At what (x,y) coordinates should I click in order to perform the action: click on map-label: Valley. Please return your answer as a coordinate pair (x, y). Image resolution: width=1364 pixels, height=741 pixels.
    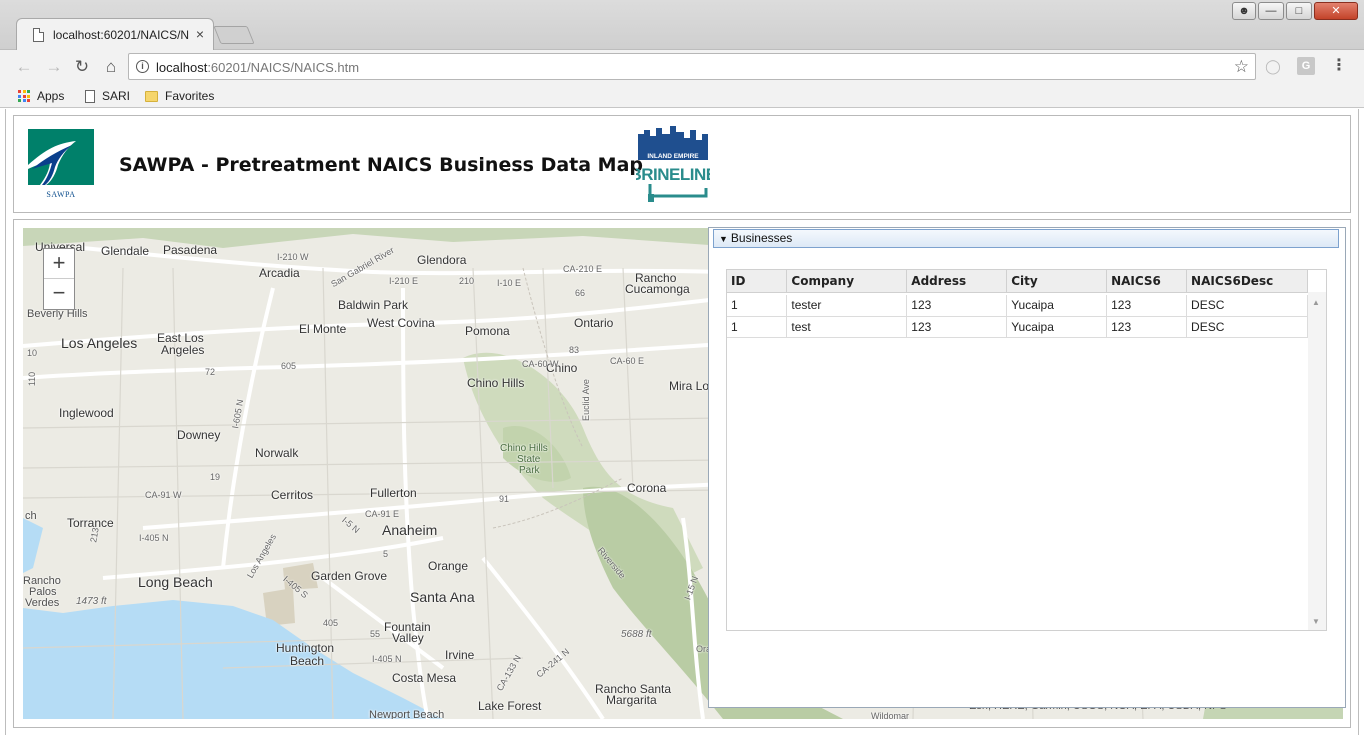
    Looking at the image, I should click on (408, 638).